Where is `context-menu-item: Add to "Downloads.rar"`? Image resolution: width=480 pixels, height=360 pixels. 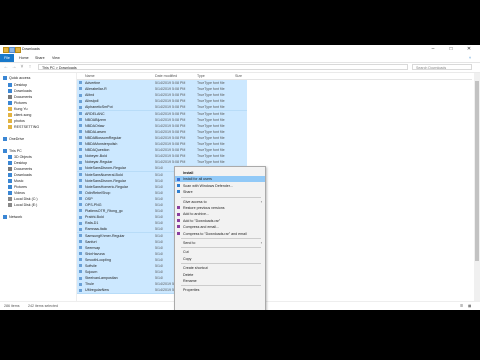 context-menu-item: Add to "Downloads.rar" is located at coordinates (220, 221).